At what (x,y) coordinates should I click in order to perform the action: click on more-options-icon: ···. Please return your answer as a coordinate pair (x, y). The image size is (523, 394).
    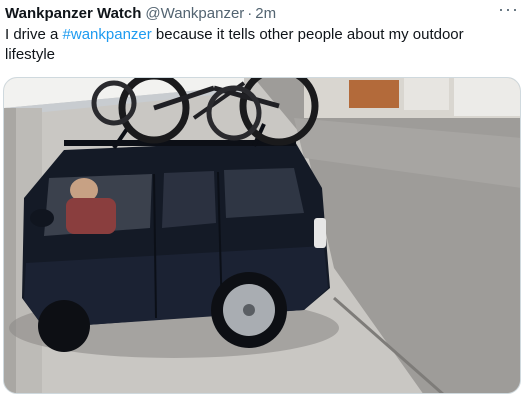
    Looking at the image, I should click on (508, 9).